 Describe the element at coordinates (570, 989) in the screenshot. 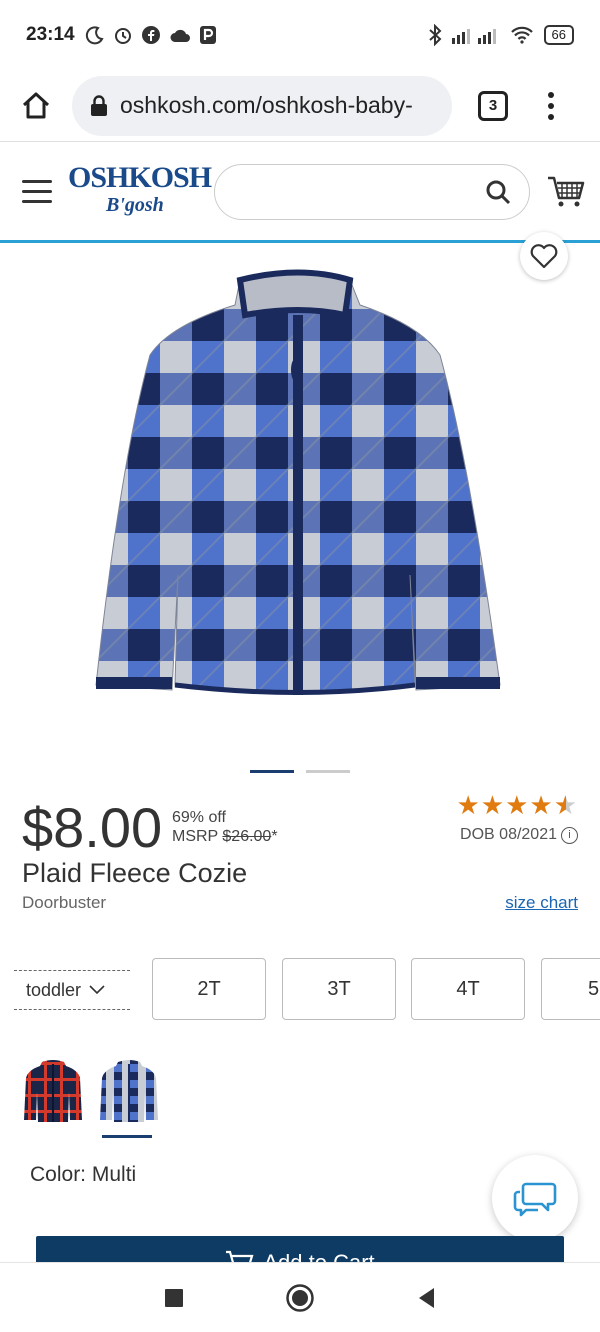

I see `size-option-5t: 5` at that location.